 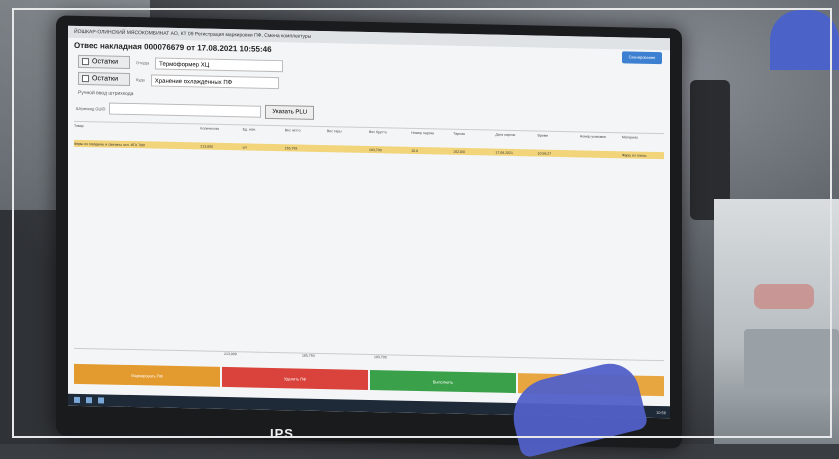 I want to click on col-header: Материал, so click(x=630, y=137).